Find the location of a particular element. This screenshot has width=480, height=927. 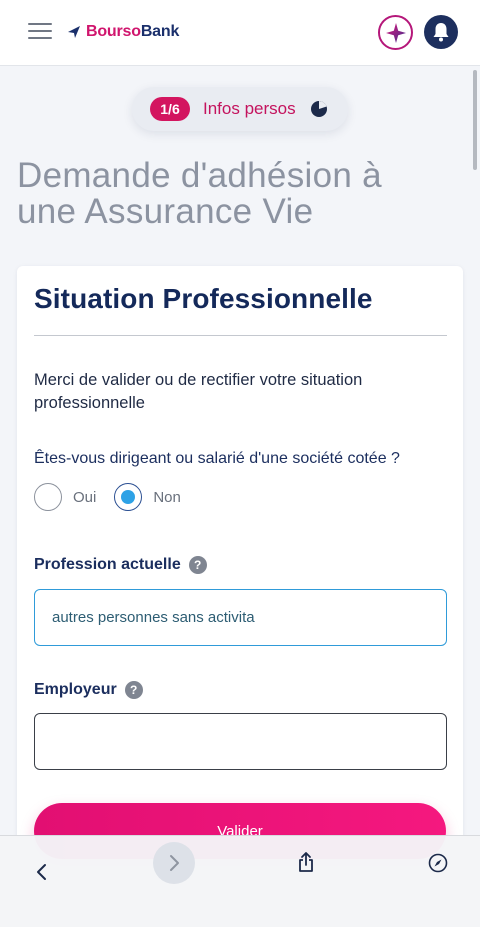

assistant-button is located at coordinates (395, 32).